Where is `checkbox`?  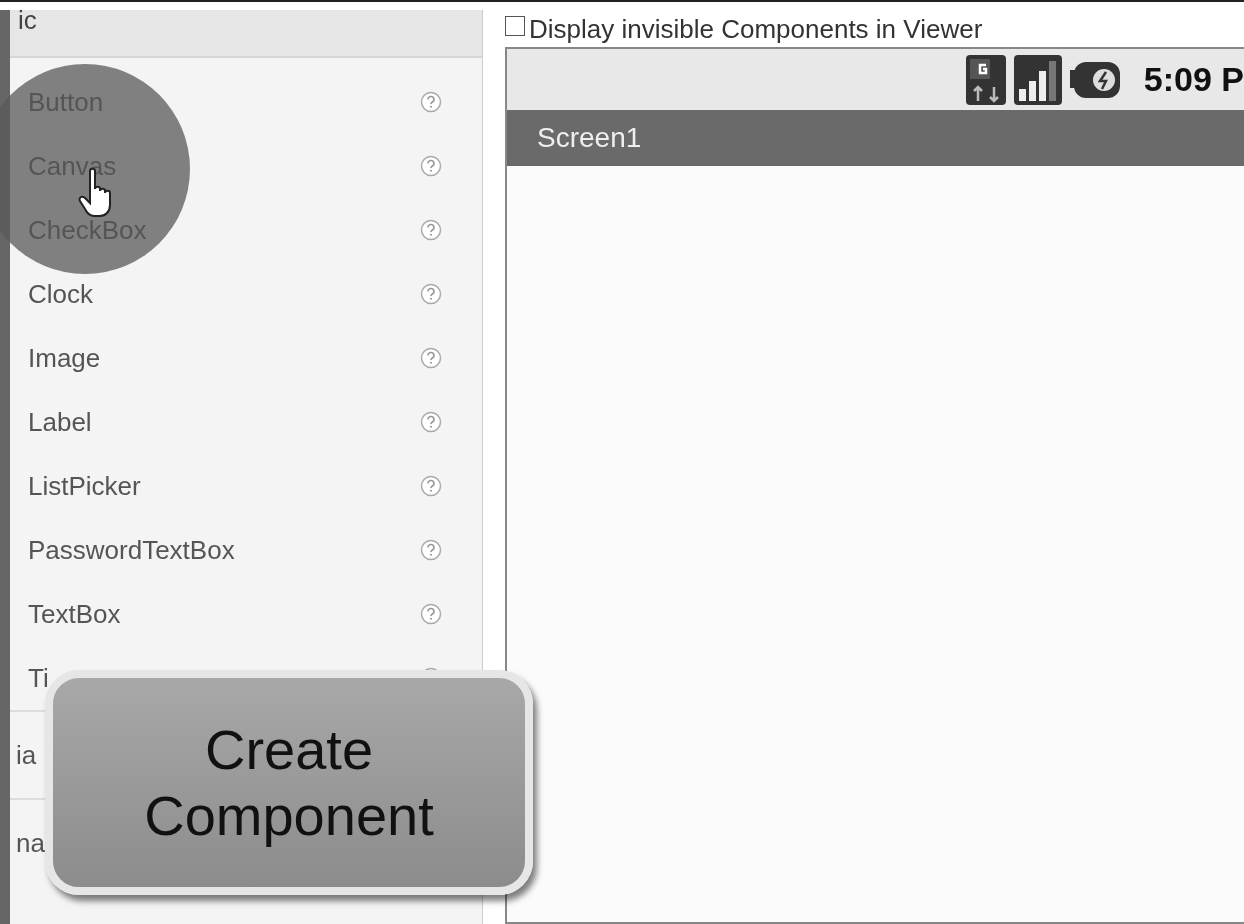
checkbox is located at coordinates (515, 26).